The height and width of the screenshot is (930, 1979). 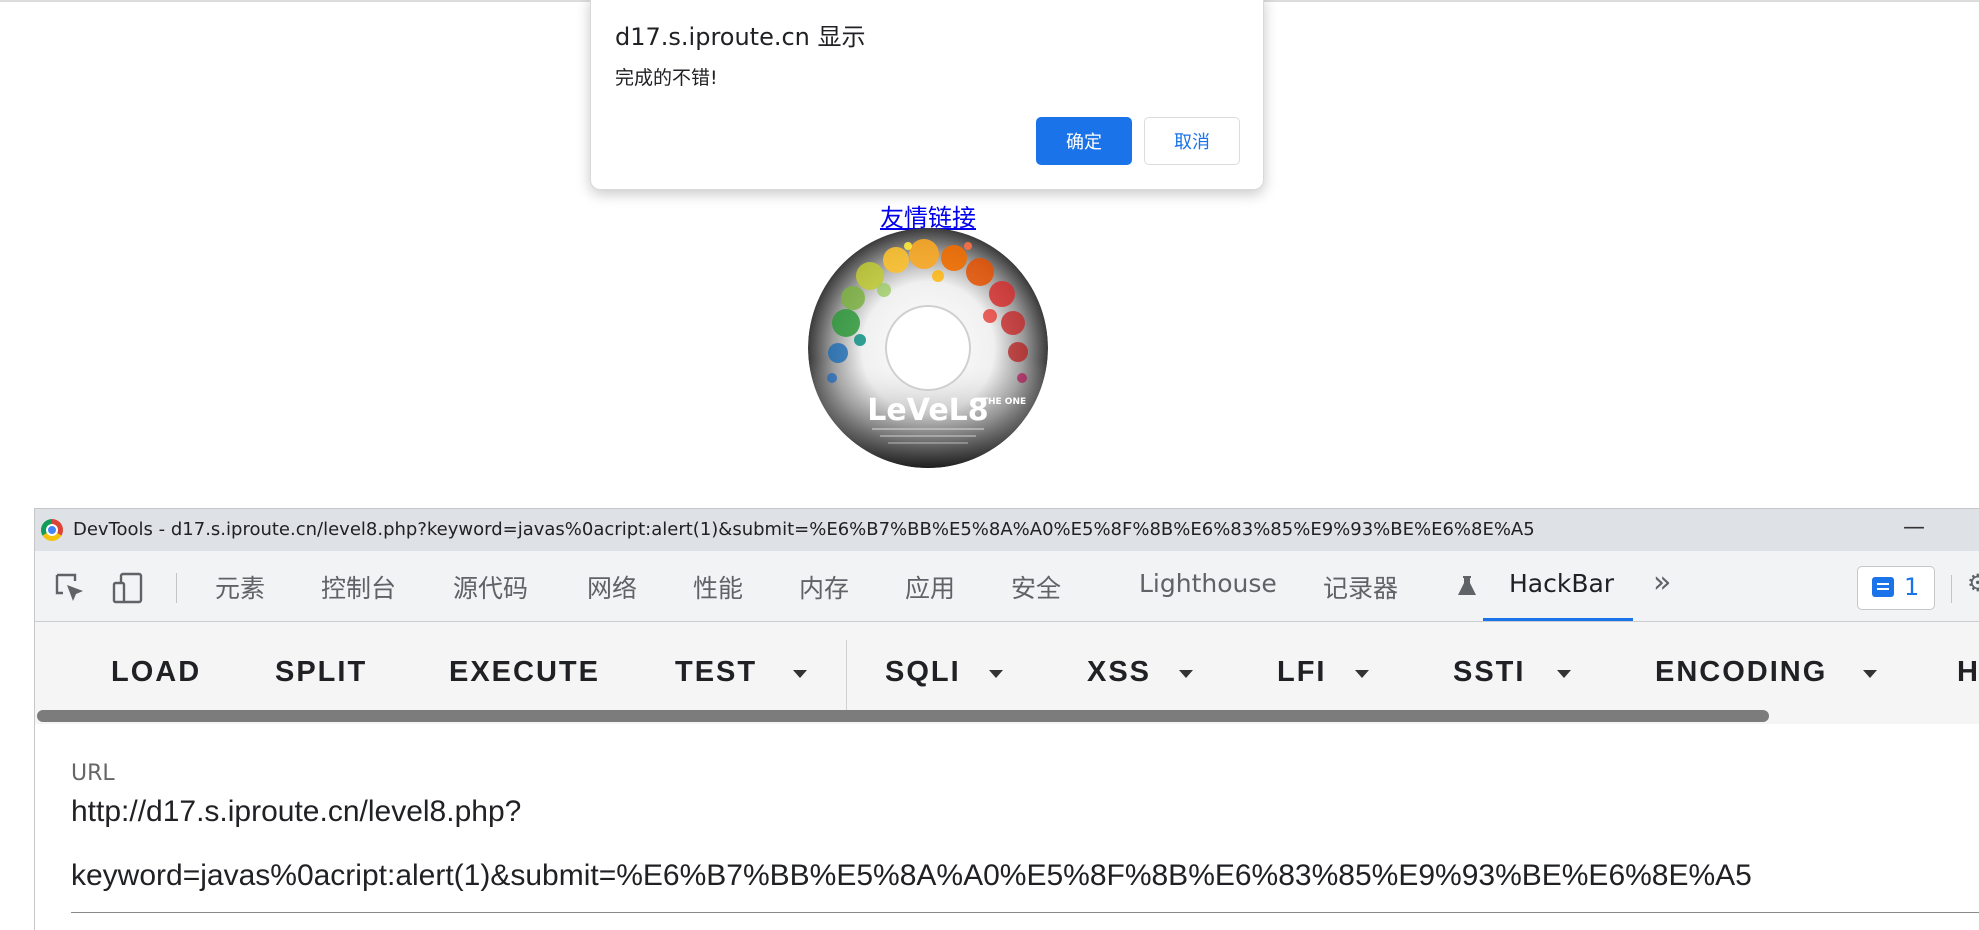 I want to click on device-toolbar-icon, so click(x=128, y=588).